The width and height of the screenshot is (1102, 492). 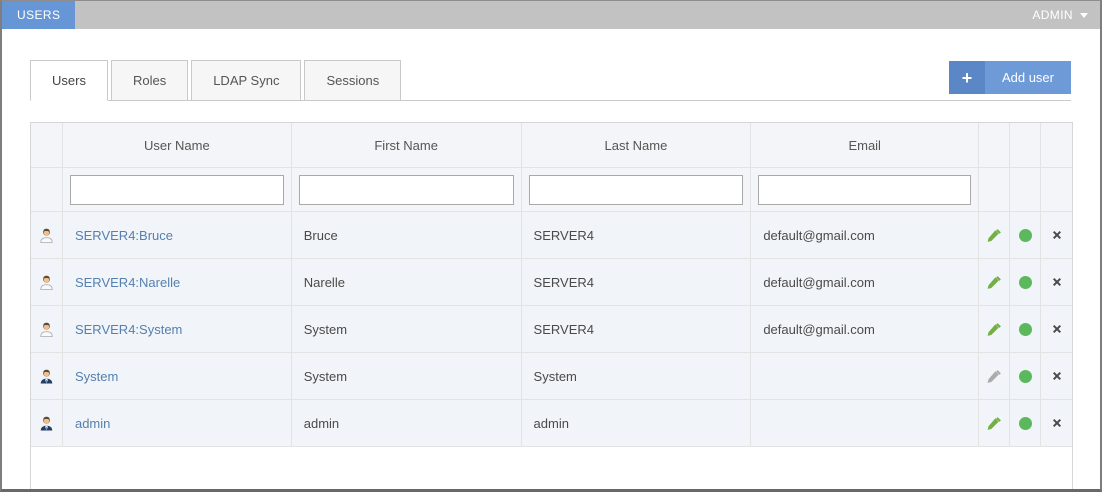 What do you see at coordinates (124, 235) in the screenshot?
I see `user-name-link: SERVER4:Bruce` at bounding box center [124, 235].